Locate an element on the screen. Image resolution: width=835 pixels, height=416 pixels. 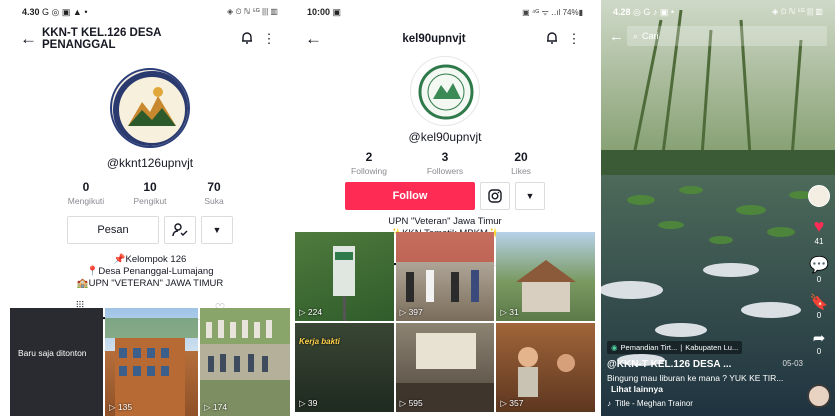
save-count: 0 is located at coordinates (819, 315).